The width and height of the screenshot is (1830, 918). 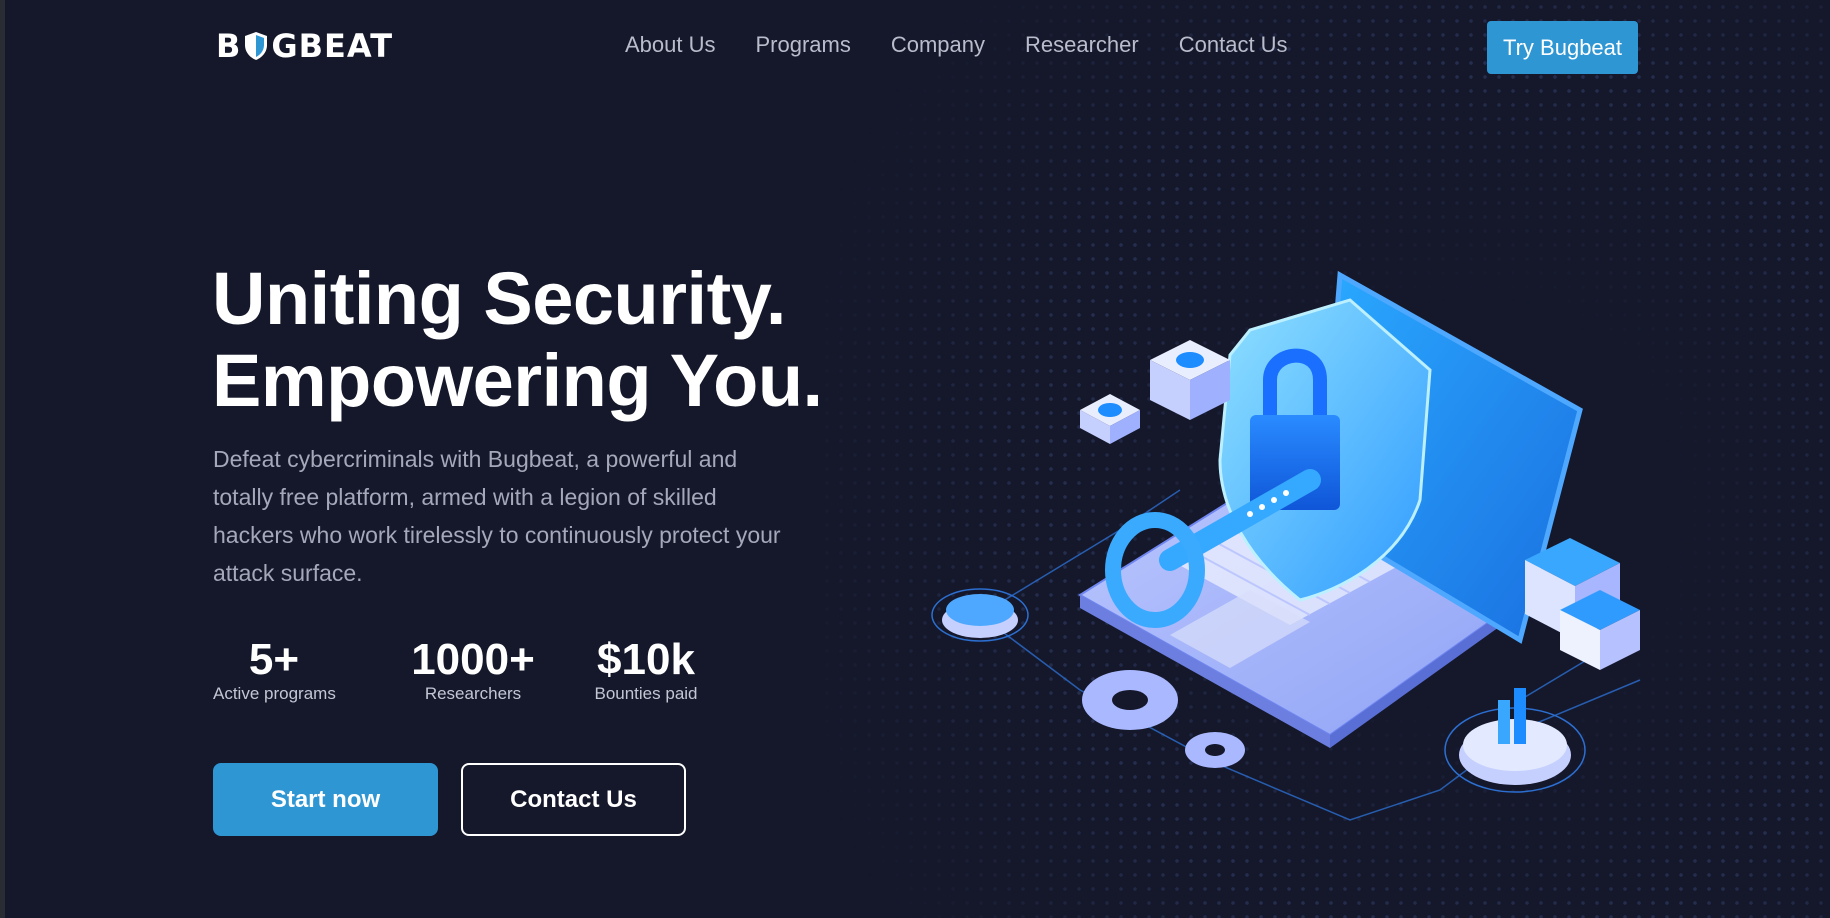 What do you see at coordinates (1515, 740) in the screenshot?
I see `chart-disc-icon` at bounding box center [1515, 740].